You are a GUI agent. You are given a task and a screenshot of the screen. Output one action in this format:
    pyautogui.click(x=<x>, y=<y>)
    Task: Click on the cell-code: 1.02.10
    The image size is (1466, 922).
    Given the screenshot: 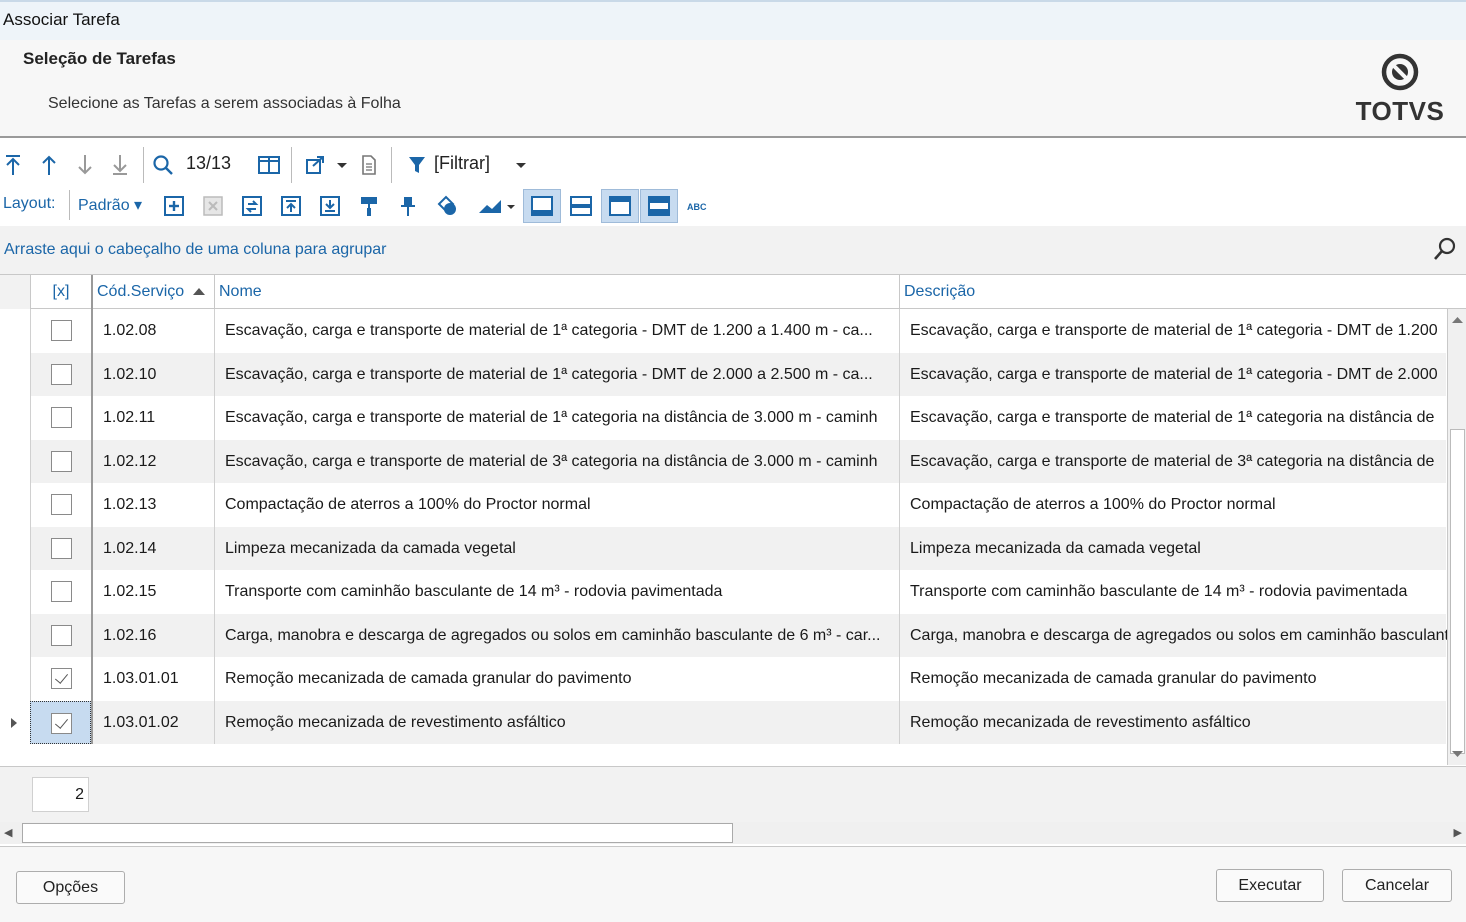 What is the action you would take?
    pyautogui.click(x=152, y=374)
    